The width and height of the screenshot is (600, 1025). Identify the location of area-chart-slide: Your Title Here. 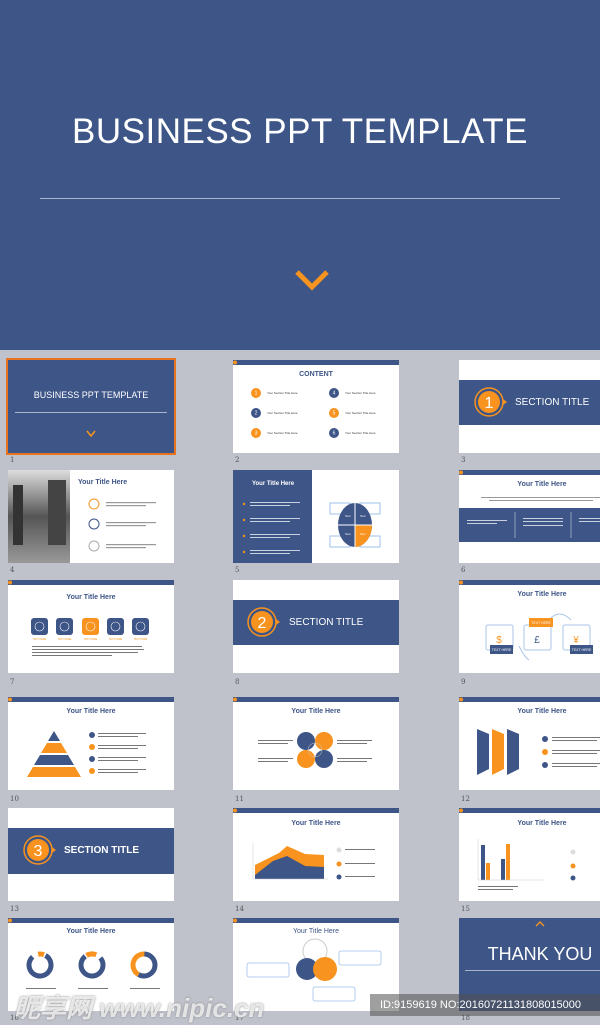
(316, 844).